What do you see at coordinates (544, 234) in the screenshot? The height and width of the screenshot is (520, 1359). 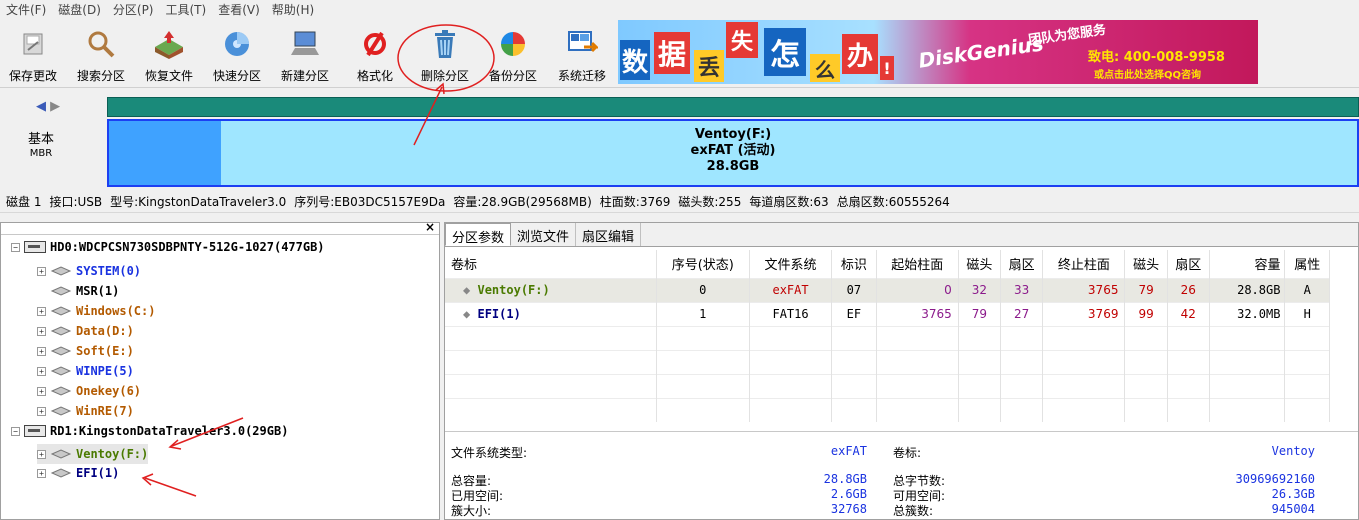 I see `tab-browse-files: 浏览文件` at bounding box center [544, 234].